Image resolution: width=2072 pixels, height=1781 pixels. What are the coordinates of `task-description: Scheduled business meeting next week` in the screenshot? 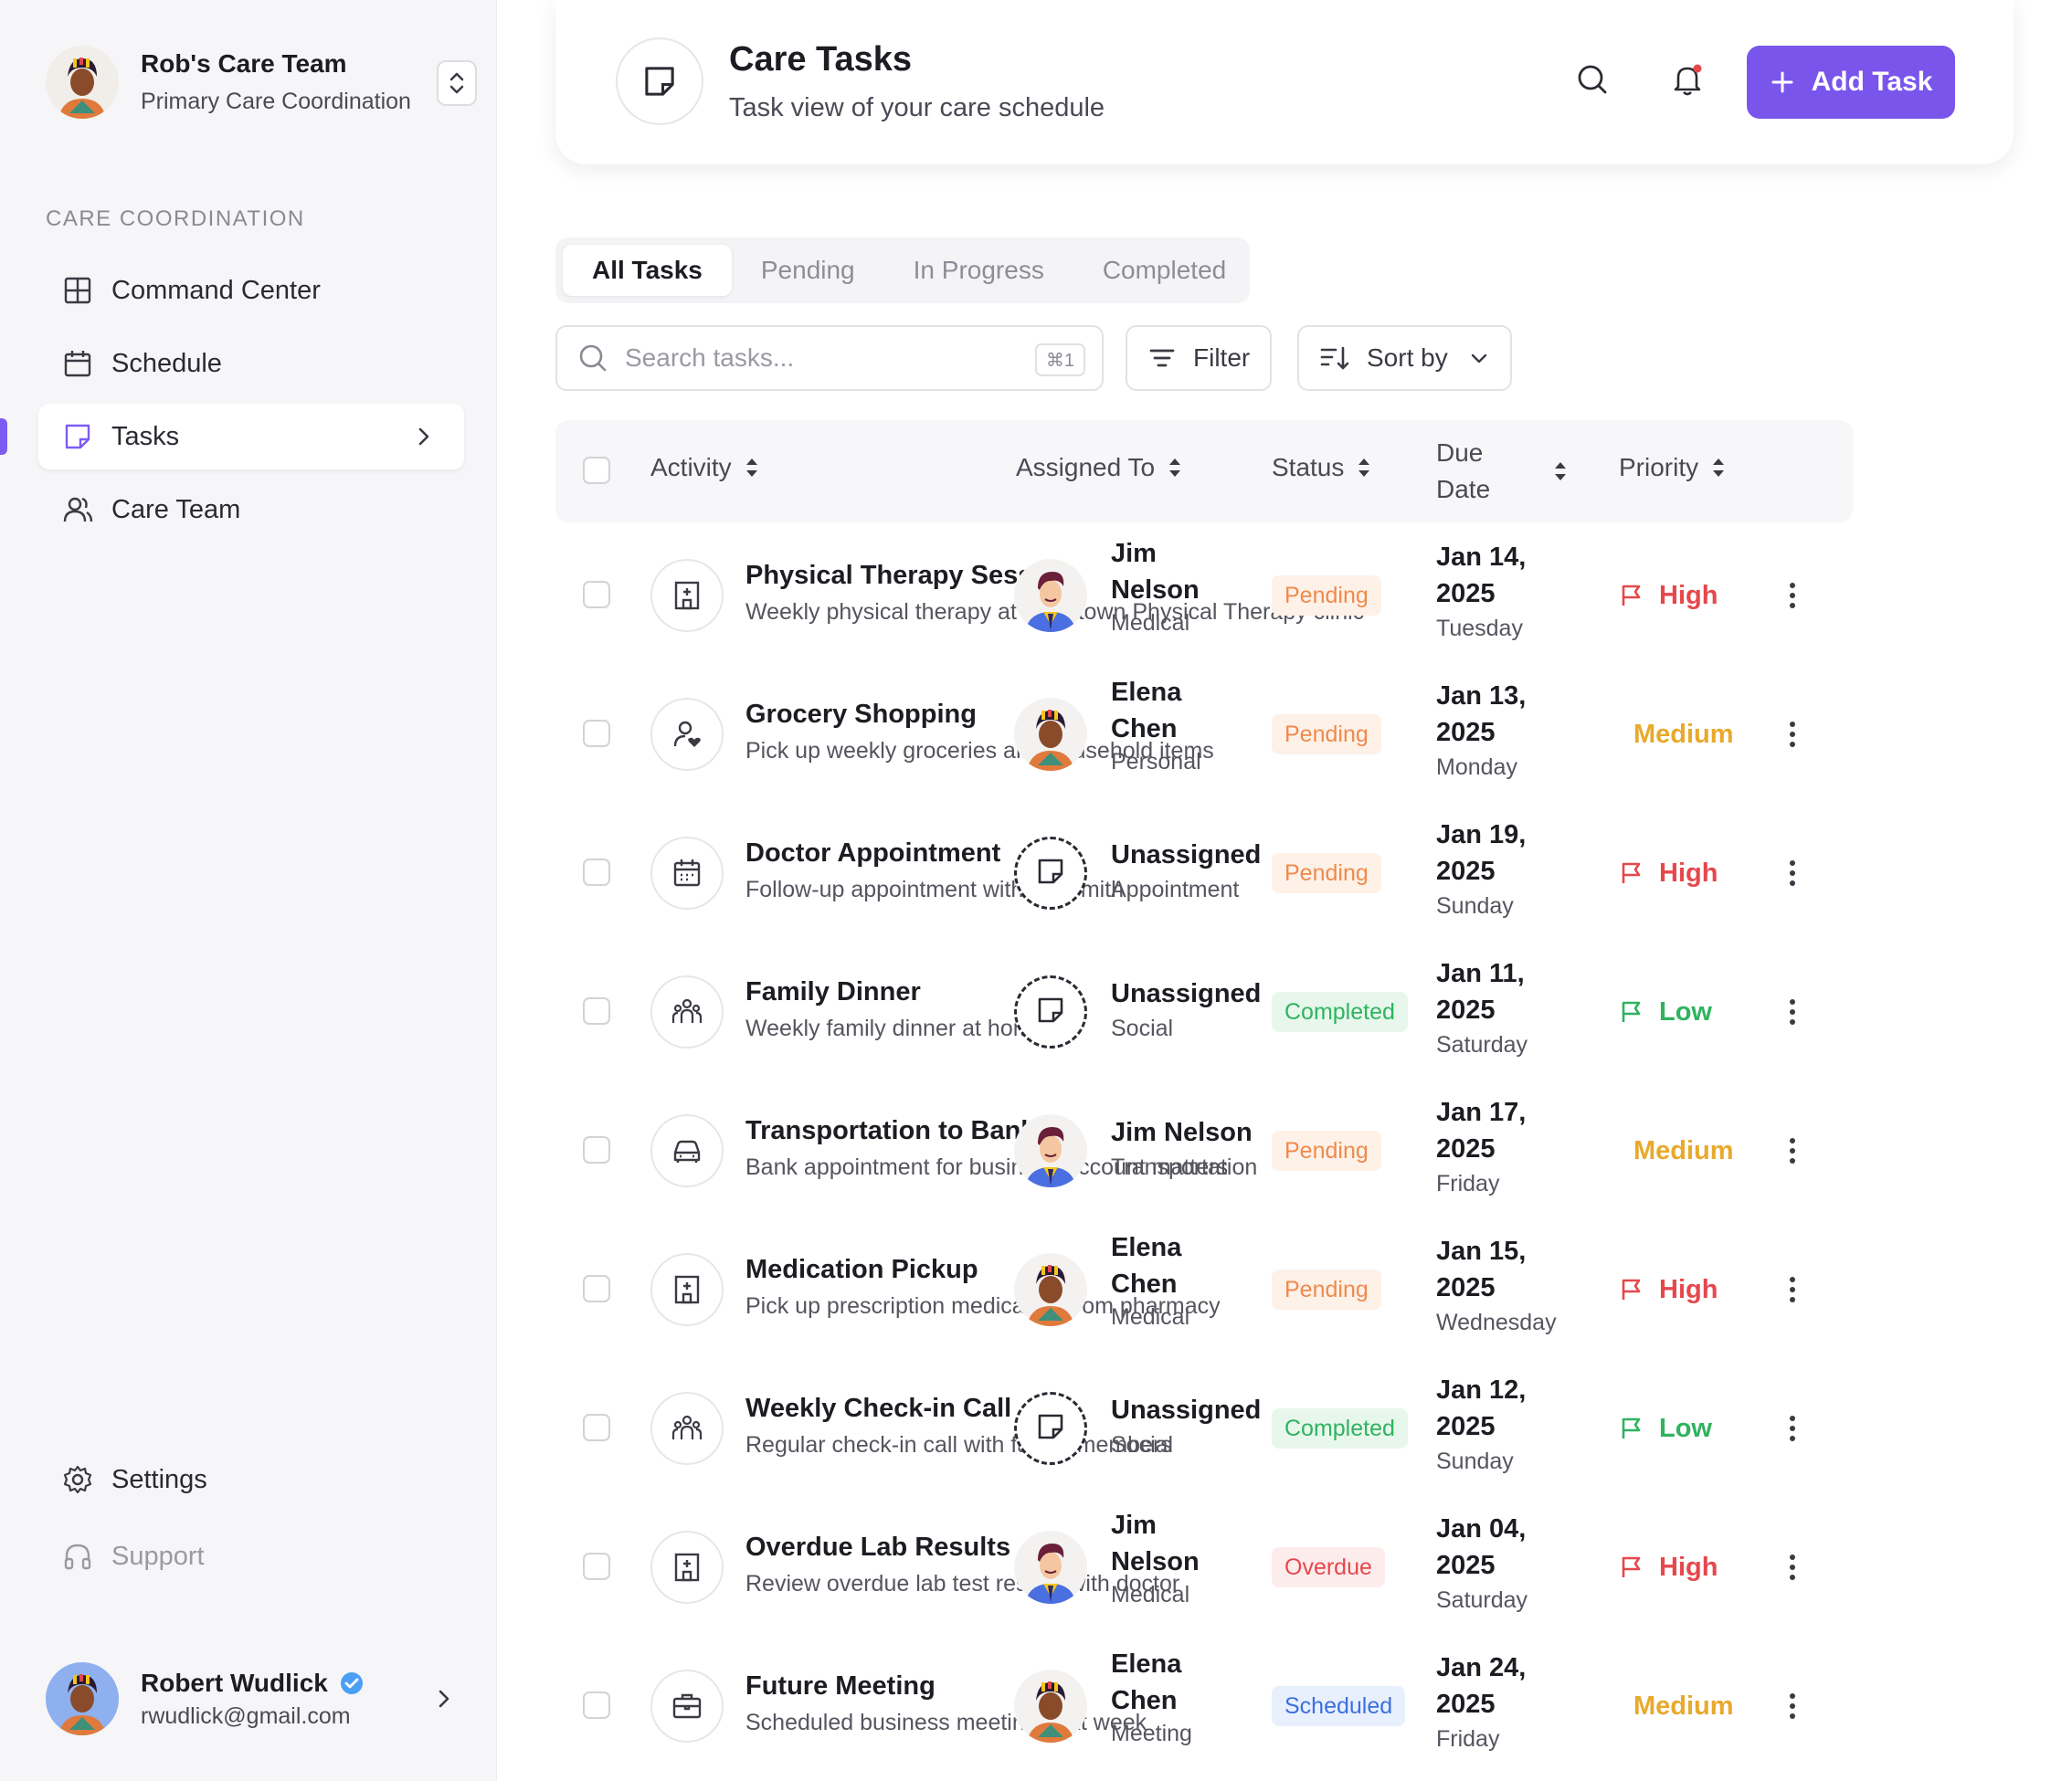 It's located at (946, 1722).